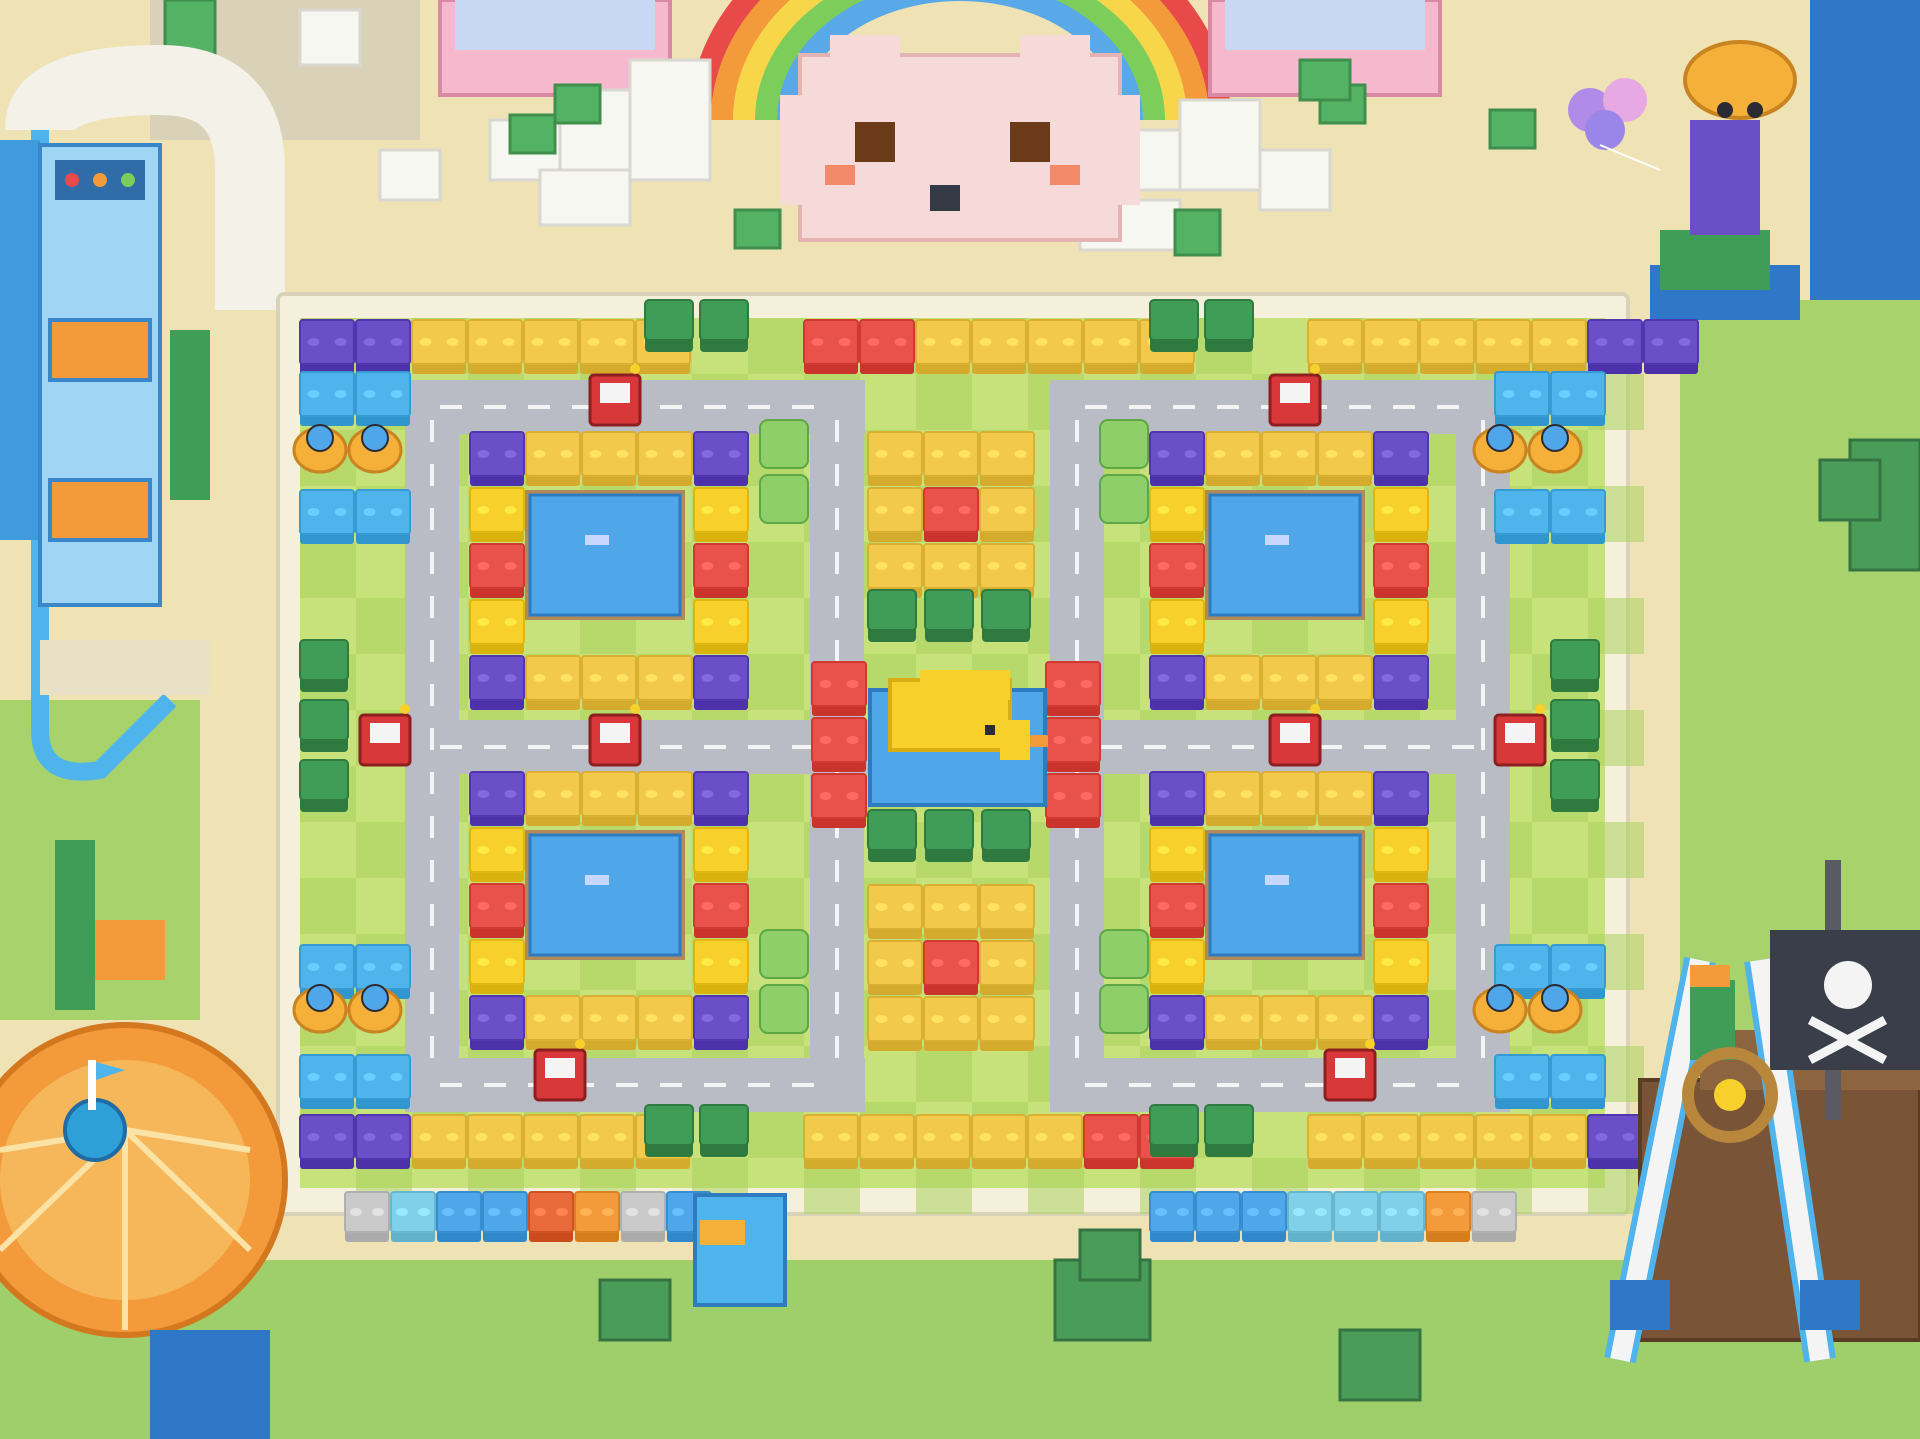 This screenshot has width=1920, height=1439. Describe the element at coordinates (1712, 1012) in the screenshot. I see `parrot-icon` at that location.